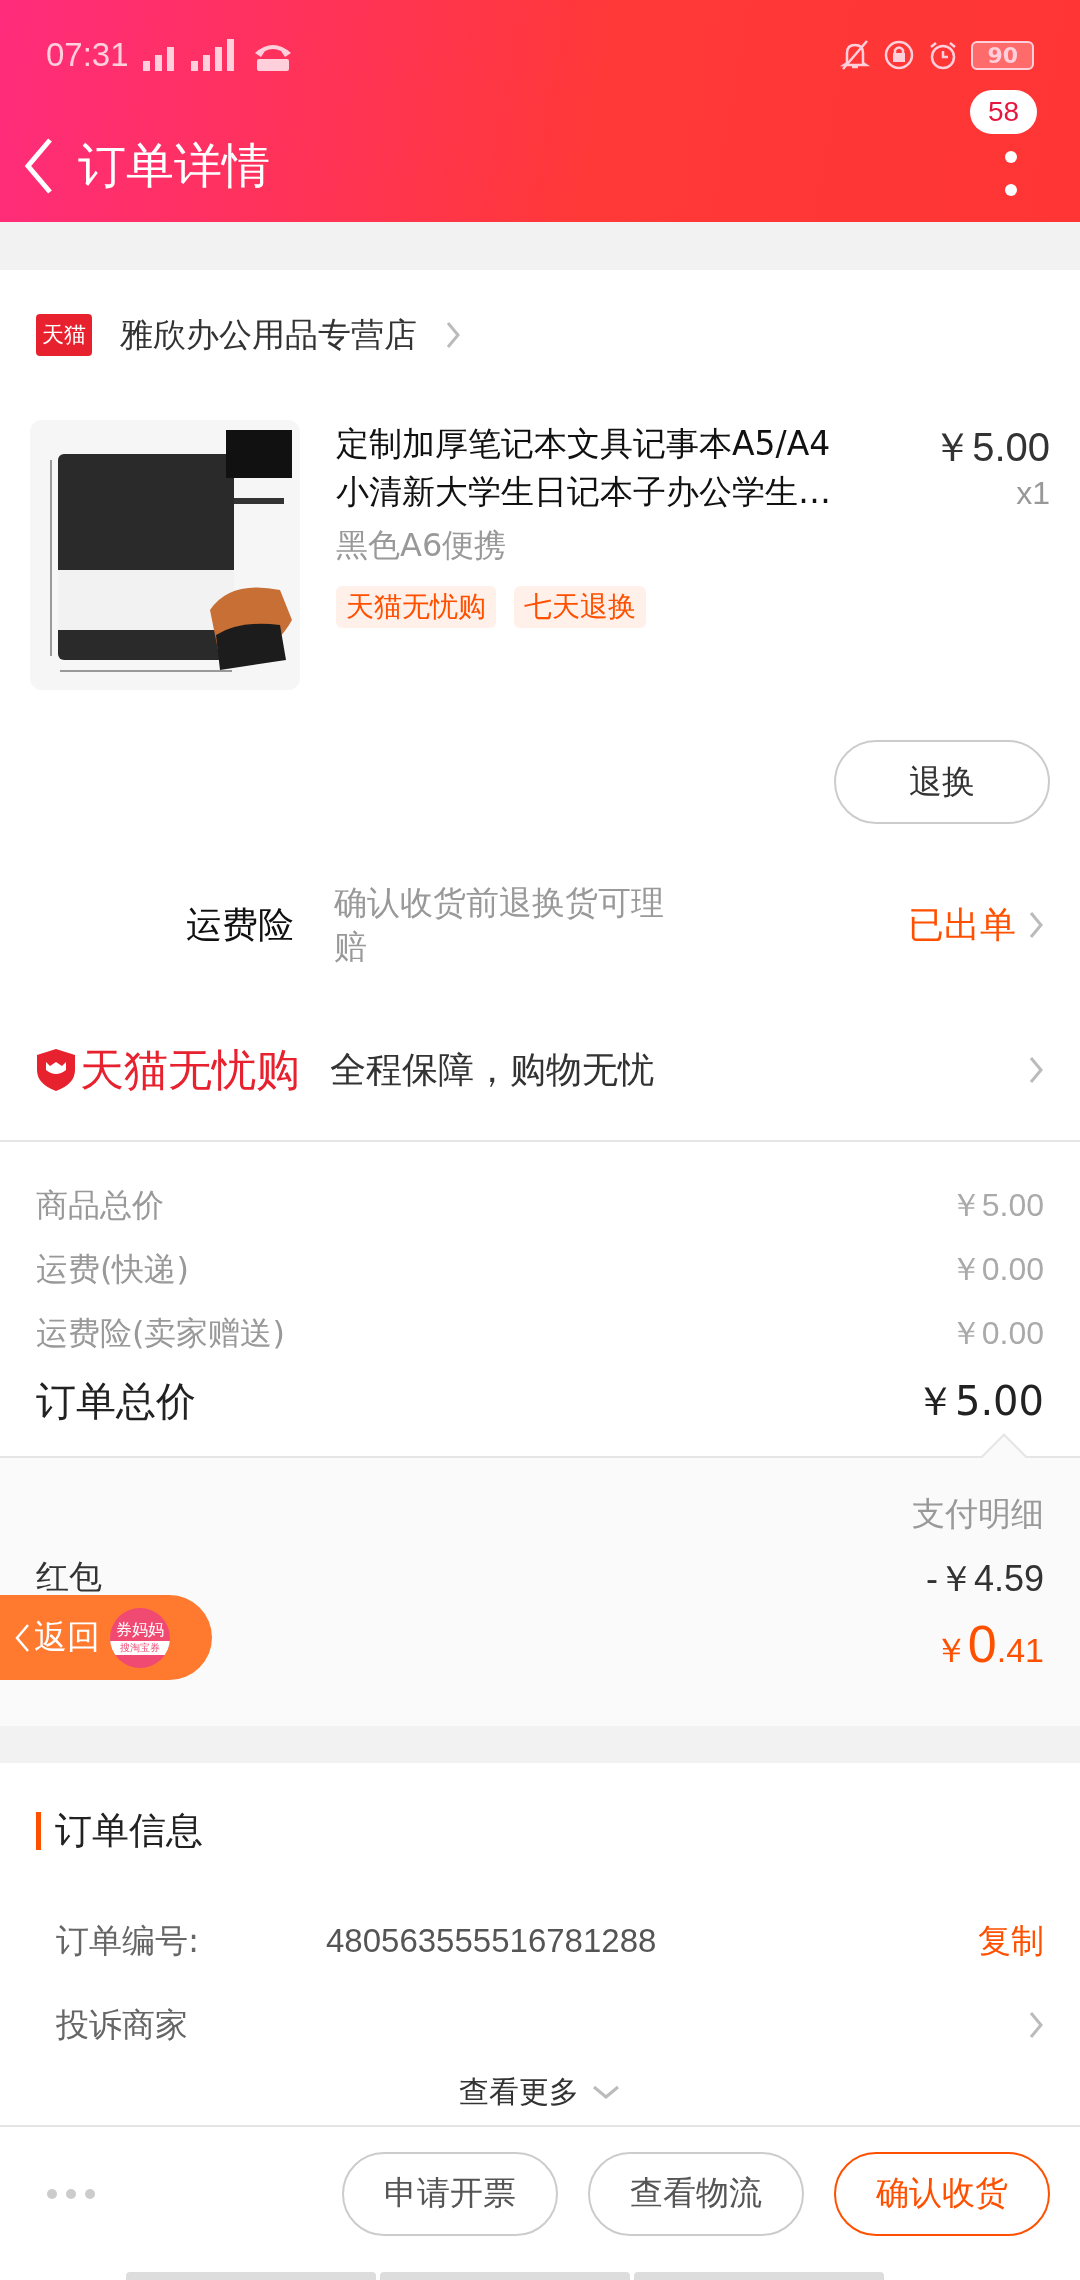 This screenshot has width=1080, height=2280. Describe the element at coordinates (979, 1401) in the screenshot. I see `total-value: ￥5.00` at that location.